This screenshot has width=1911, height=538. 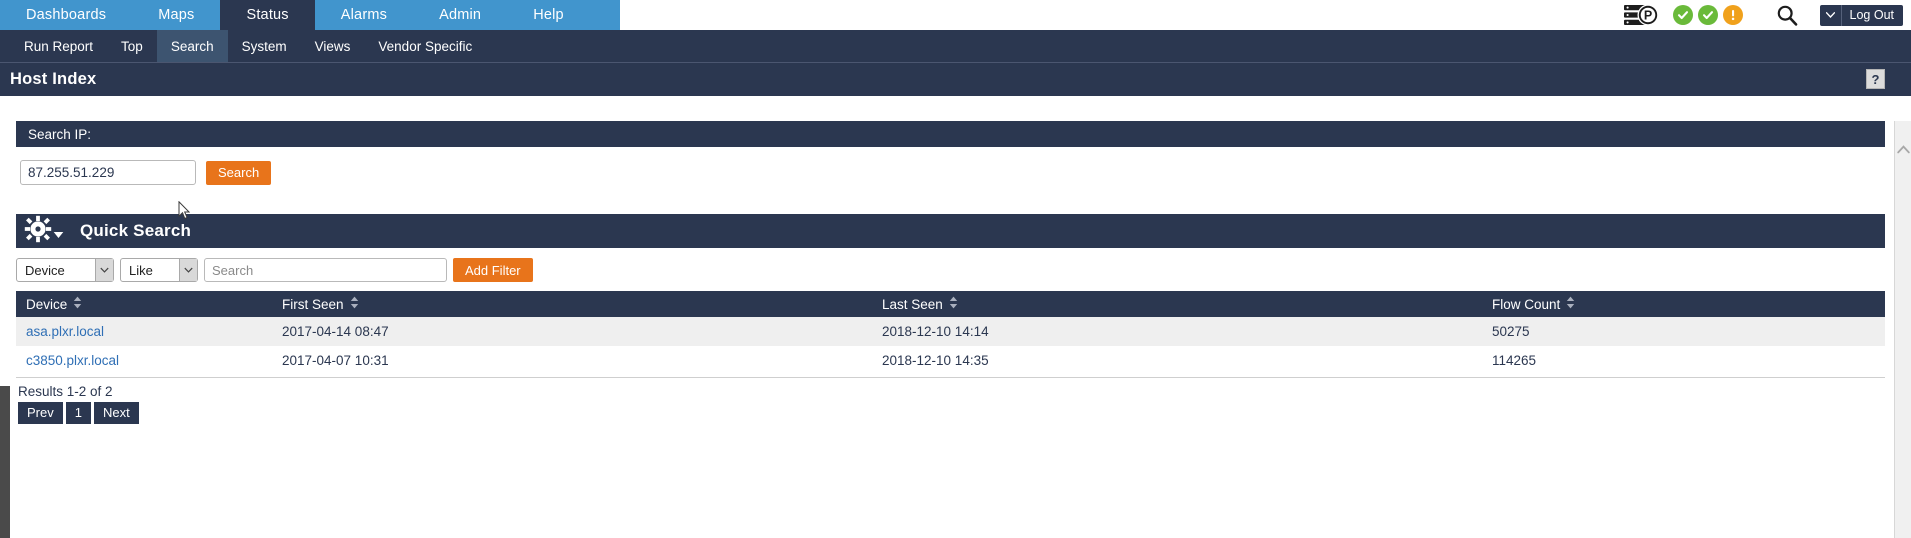 I want to click on logout-group: Log Out, so click(x=1861, y=15).